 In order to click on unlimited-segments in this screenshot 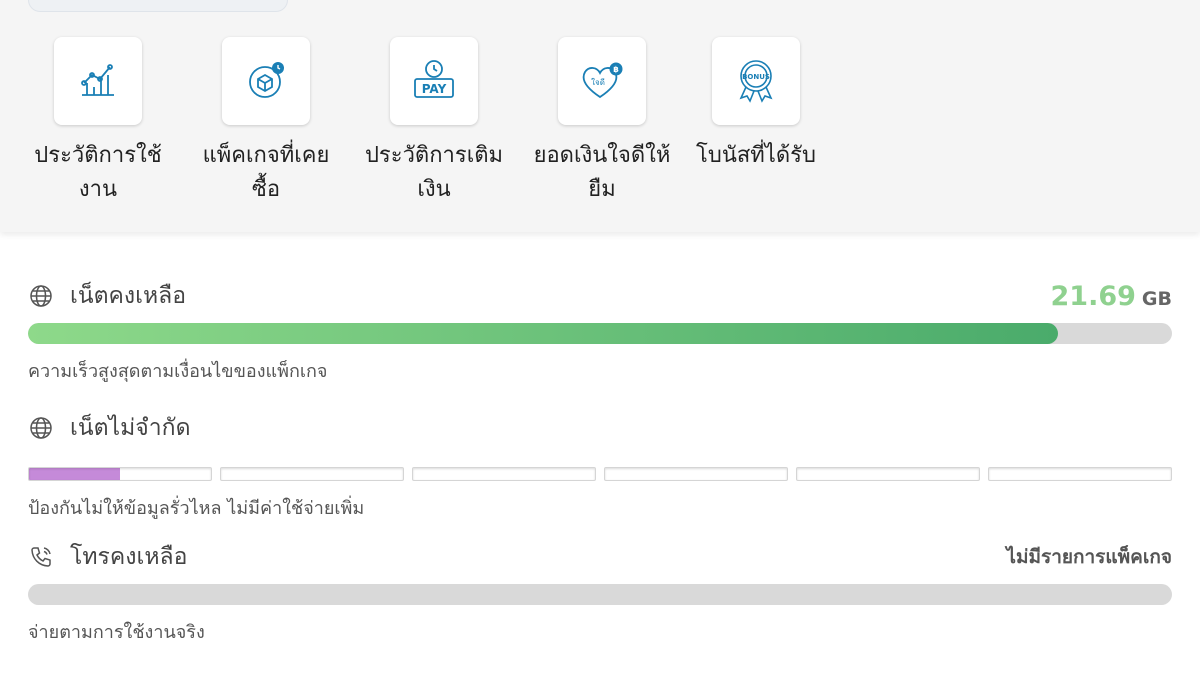, I will do `click(600, 474)`.